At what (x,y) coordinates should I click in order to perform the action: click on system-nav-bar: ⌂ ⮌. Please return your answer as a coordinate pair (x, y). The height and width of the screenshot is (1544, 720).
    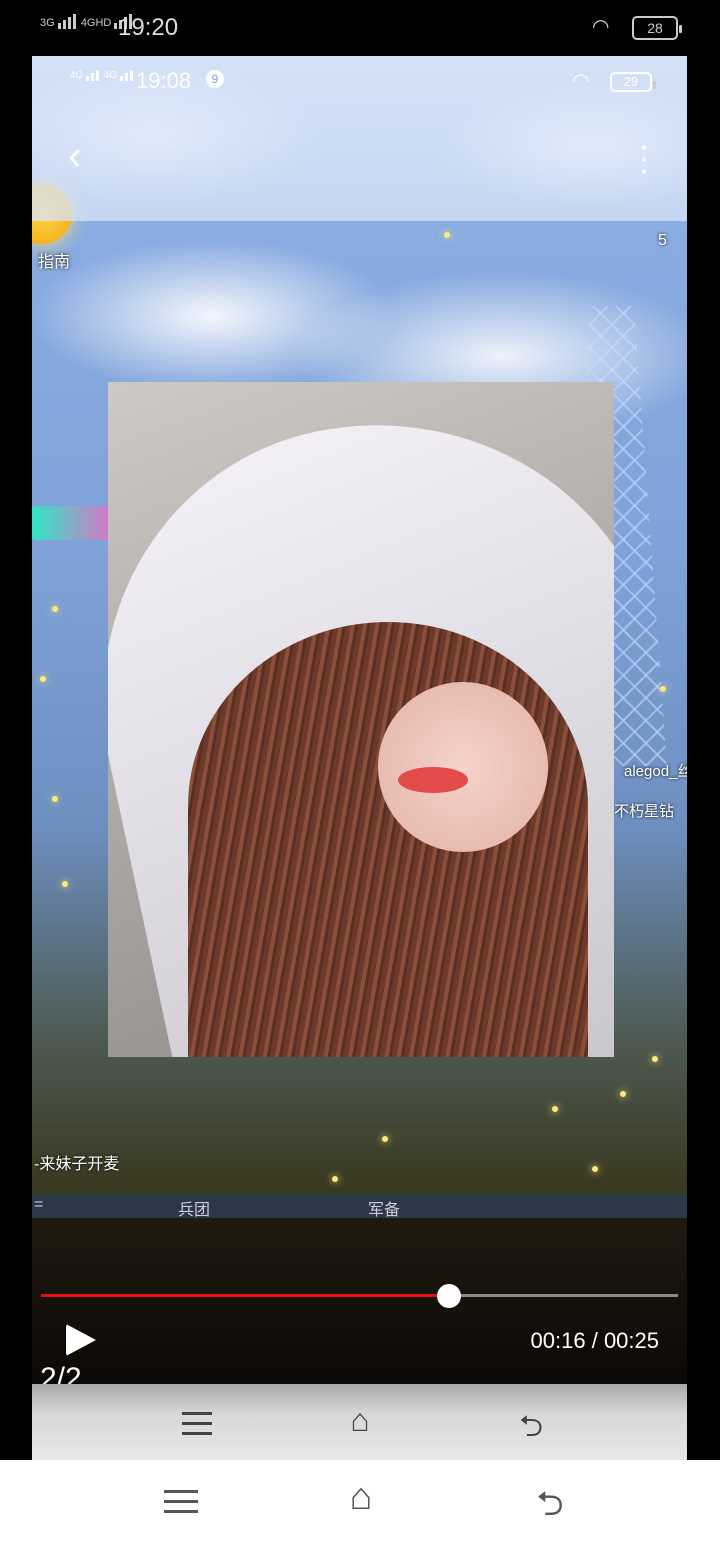
    Looking at the image, I should click on (360, 1502).